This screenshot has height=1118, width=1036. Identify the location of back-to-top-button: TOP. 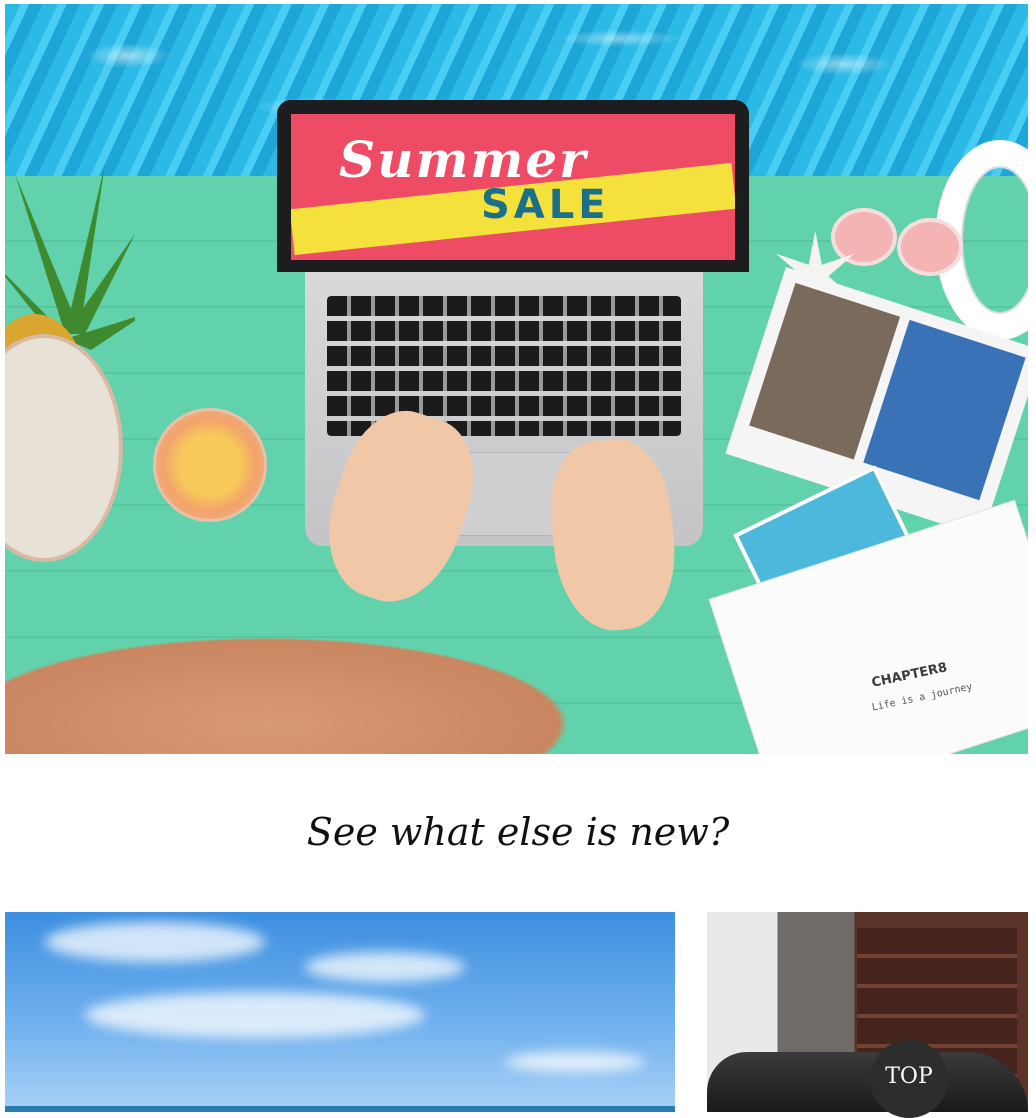
(909, 1079).